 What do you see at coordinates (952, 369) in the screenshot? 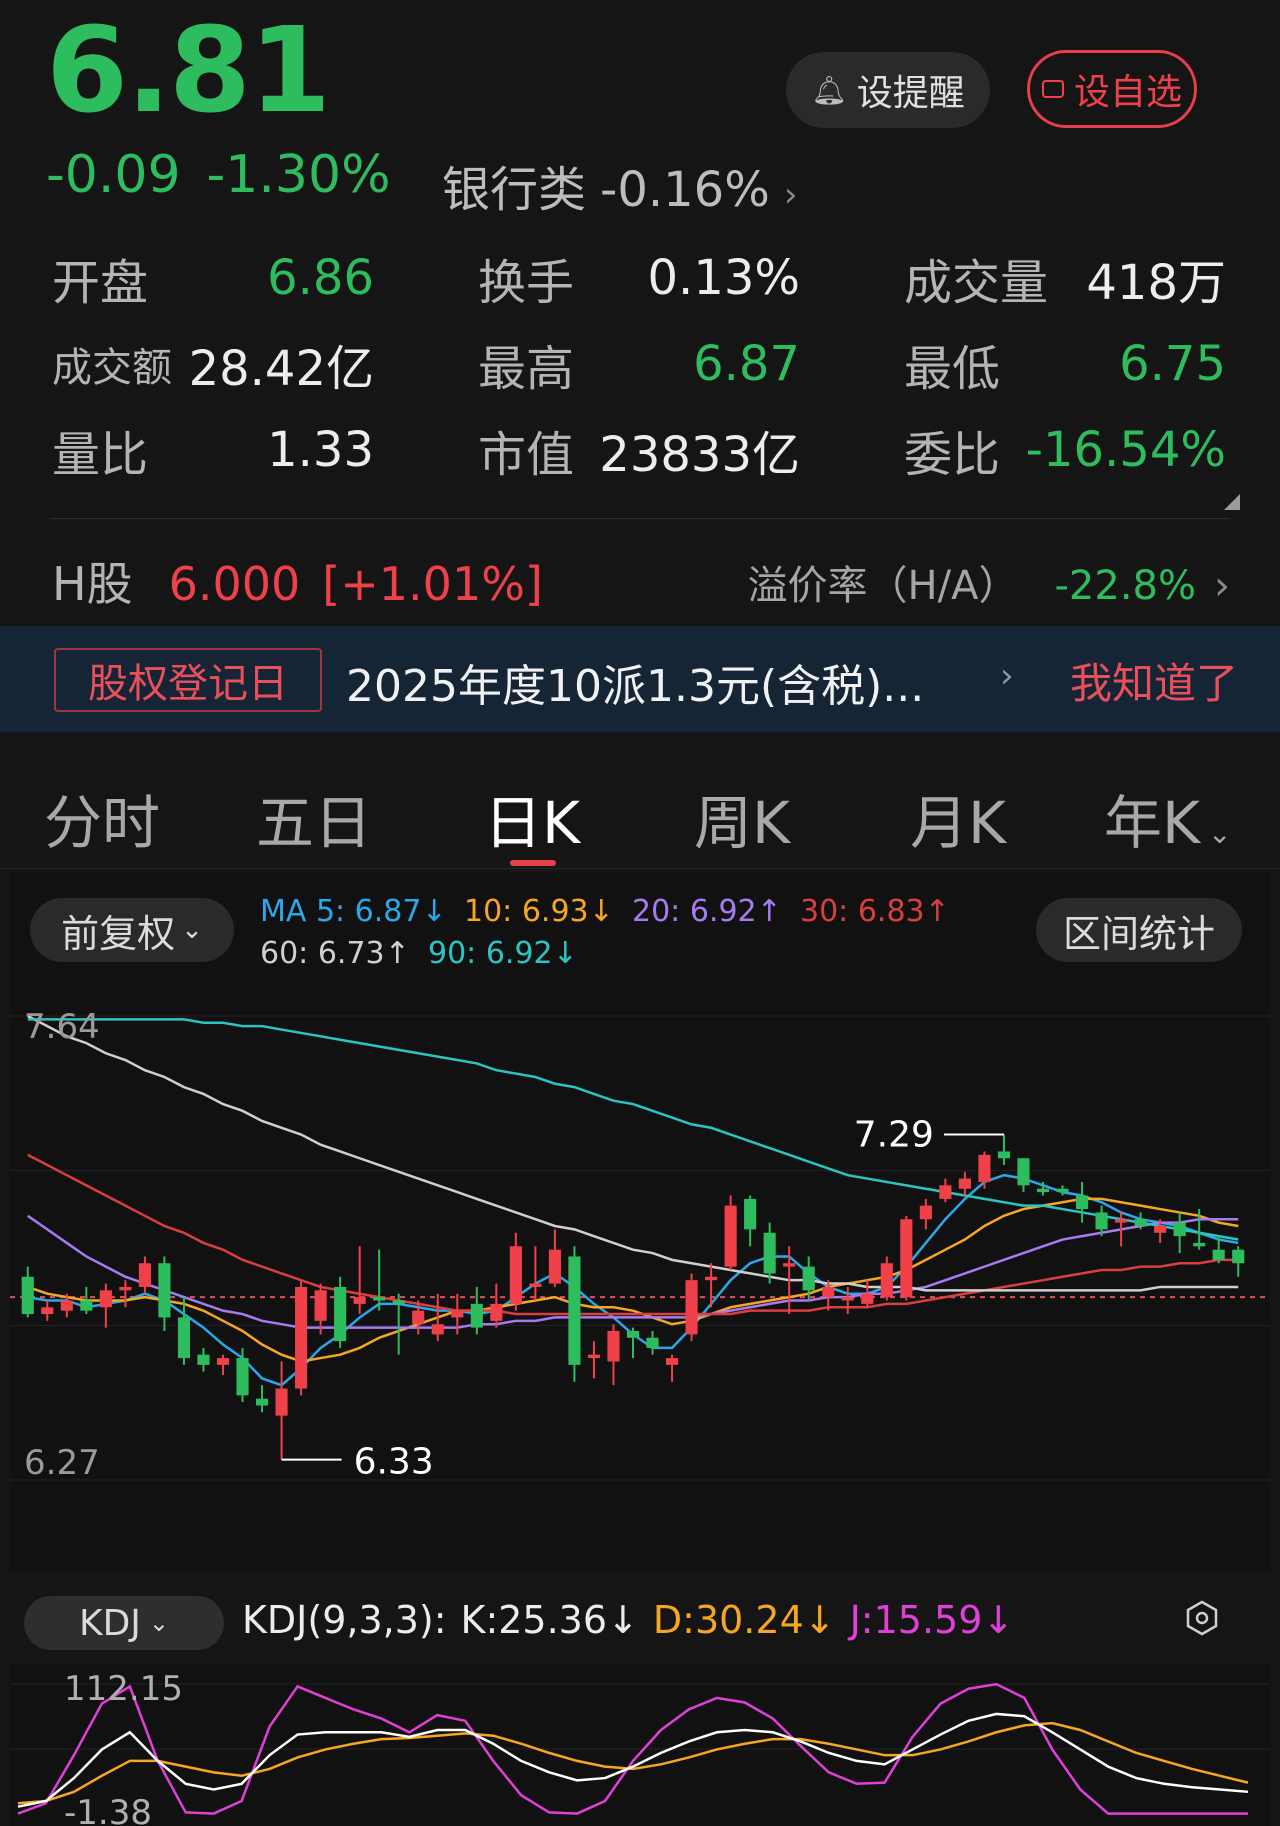
I see `stat-label: 最低` at bounding box center [952, 369].